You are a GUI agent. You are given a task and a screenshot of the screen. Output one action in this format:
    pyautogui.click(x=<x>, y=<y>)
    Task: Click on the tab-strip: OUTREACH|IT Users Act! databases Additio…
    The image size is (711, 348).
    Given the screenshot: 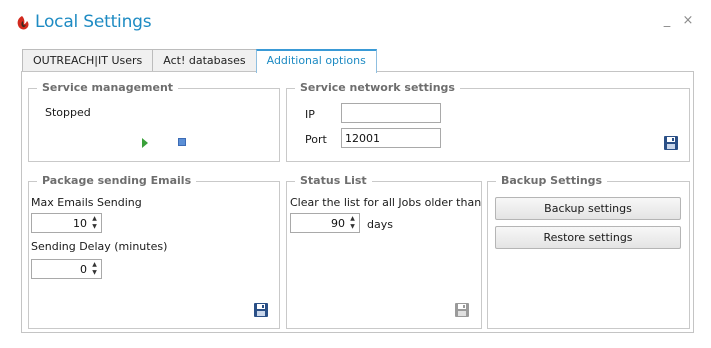 What is the action you would take?
    pyautogui.click(x=199, y=61)
    